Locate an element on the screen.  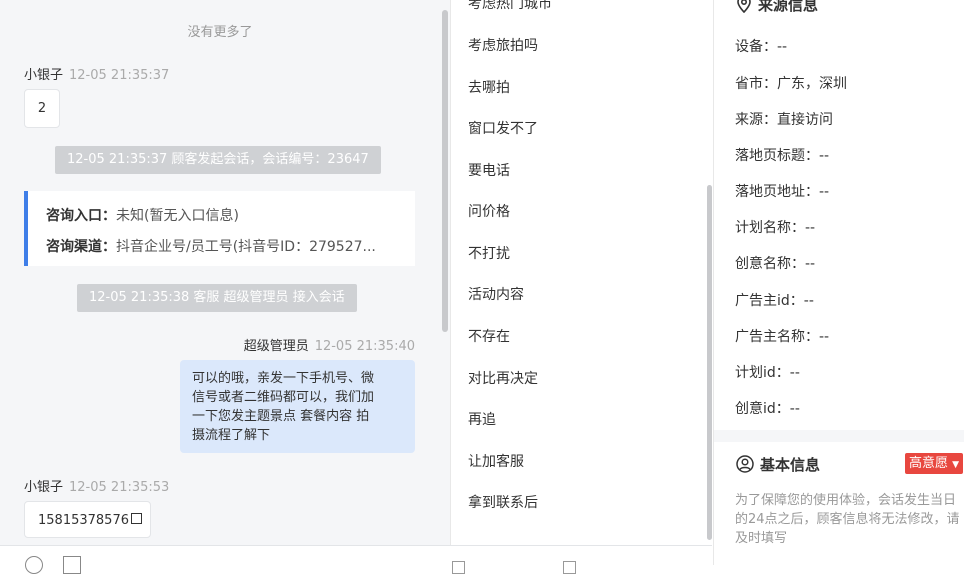
quick-reply-item: 考虑热门城市 is located at coordinates (510, 6).